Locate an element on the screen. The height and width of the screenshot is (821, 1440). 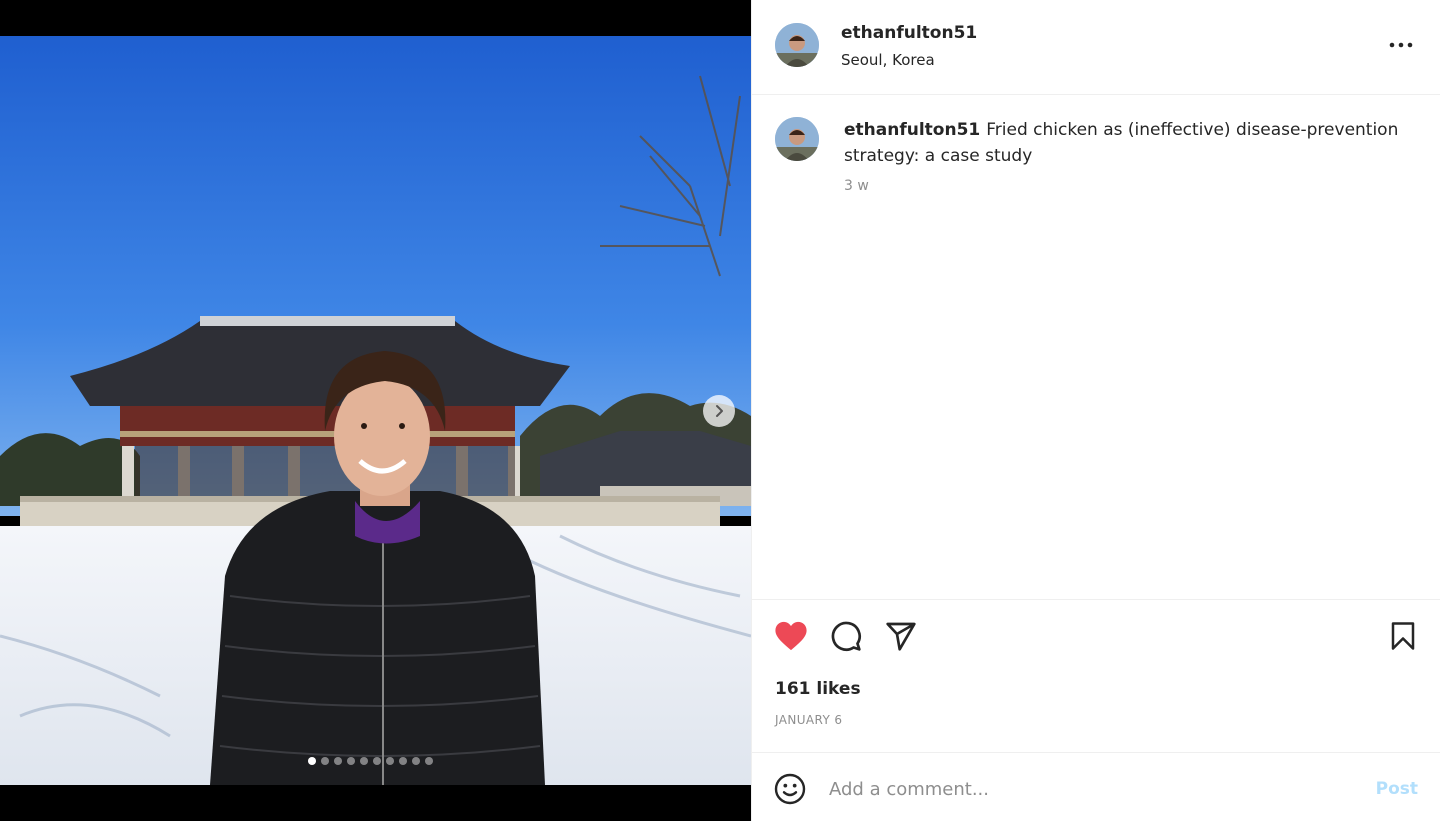
more-options-button is located at coordinates (1401, 45).